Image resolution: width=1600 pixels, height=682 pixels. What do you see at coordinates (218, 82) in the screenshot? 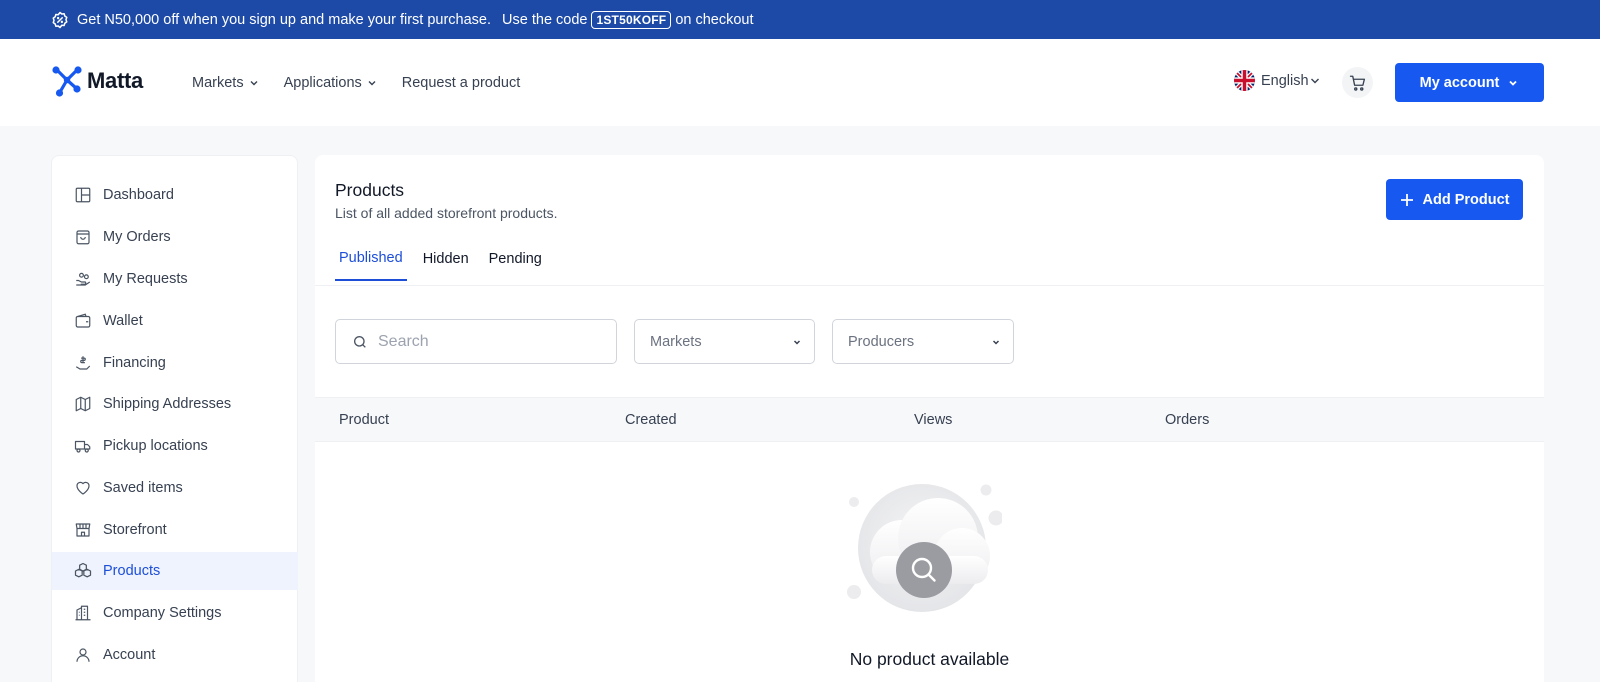
I see `nav-markets-label: Markets` at bounding box center [218, 82].